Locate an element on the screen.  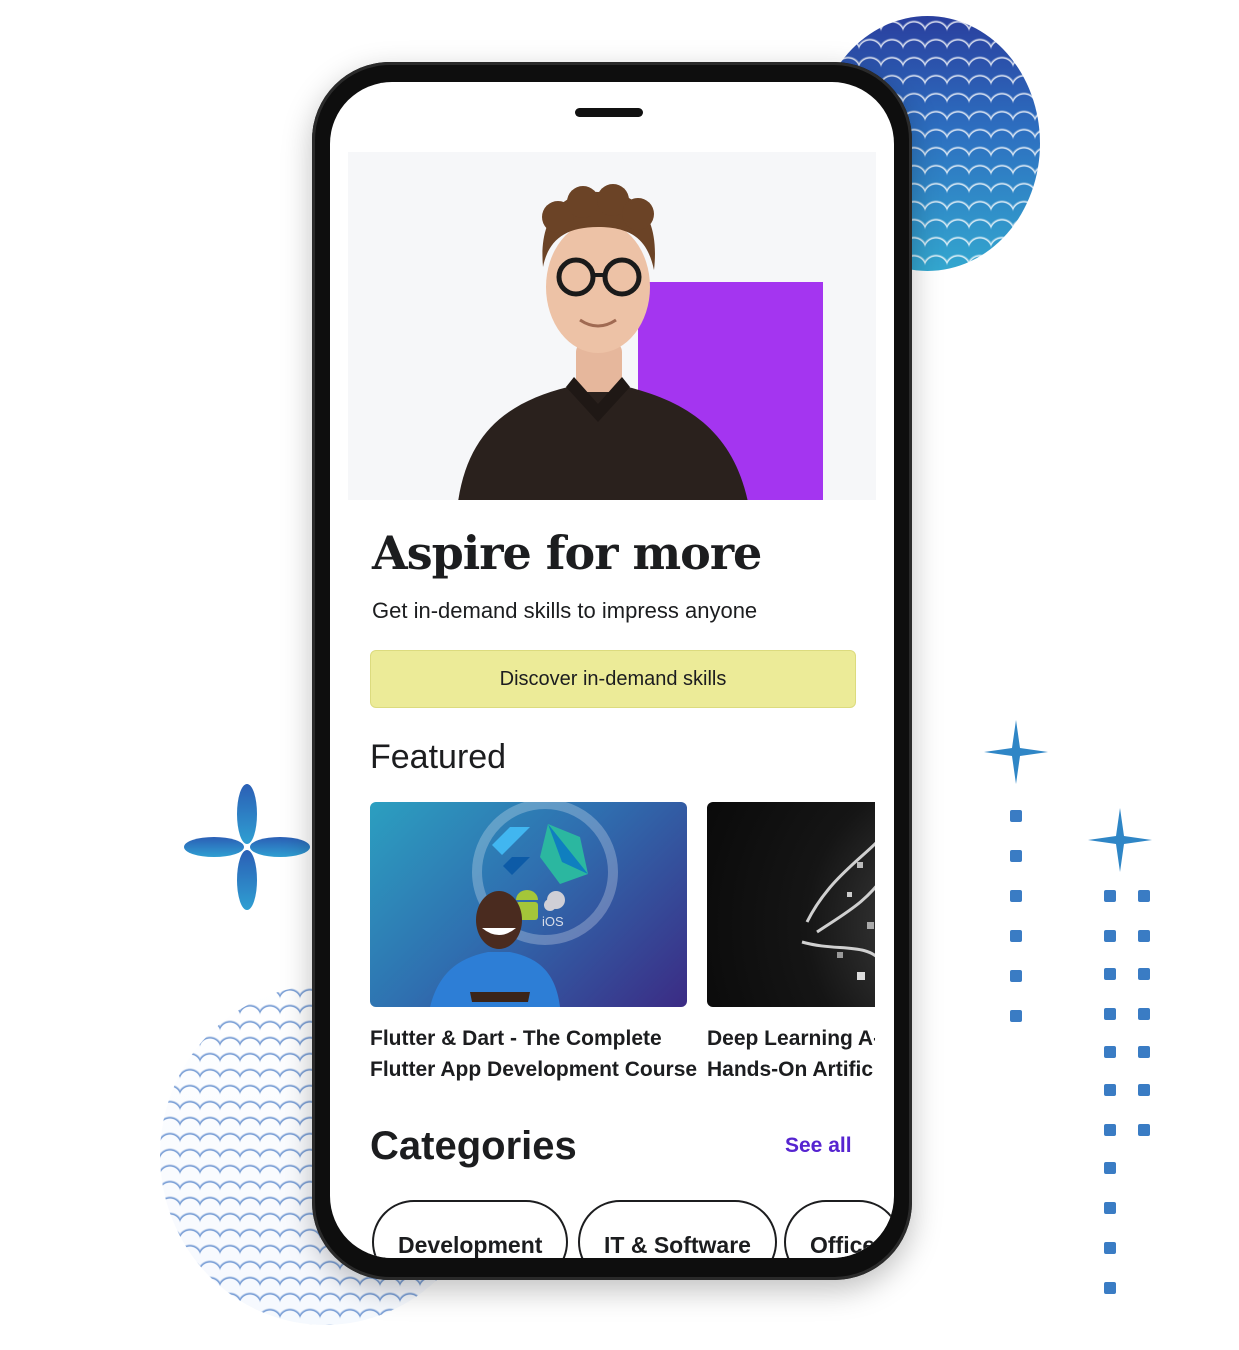
course-title: Deep Learning A- Hands-On Artific is located at coordinates (791, 1054).